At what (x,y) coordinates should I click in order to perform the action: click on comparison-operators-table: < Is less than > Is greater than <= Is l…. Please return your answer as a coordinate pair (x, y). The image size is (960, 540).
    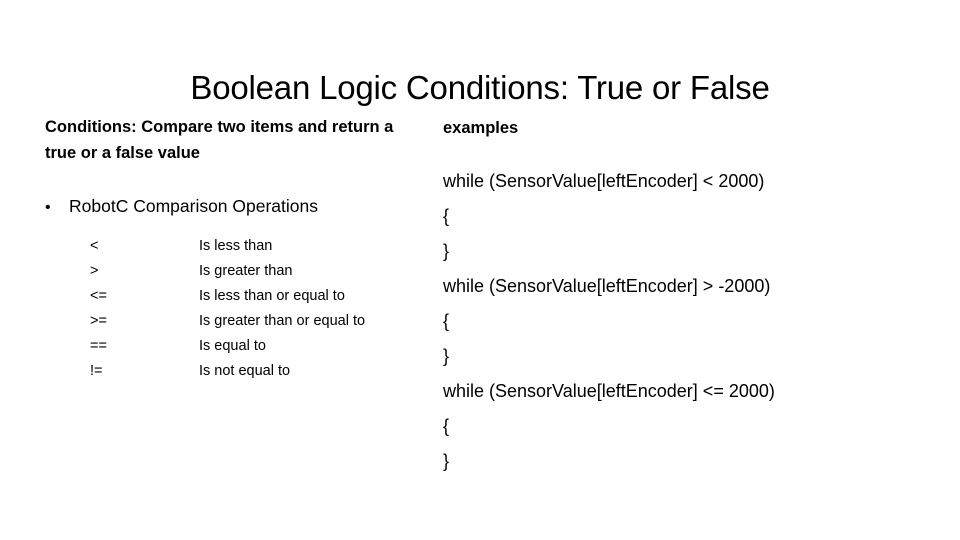
    Looking at the image, I should click on (227, 309).